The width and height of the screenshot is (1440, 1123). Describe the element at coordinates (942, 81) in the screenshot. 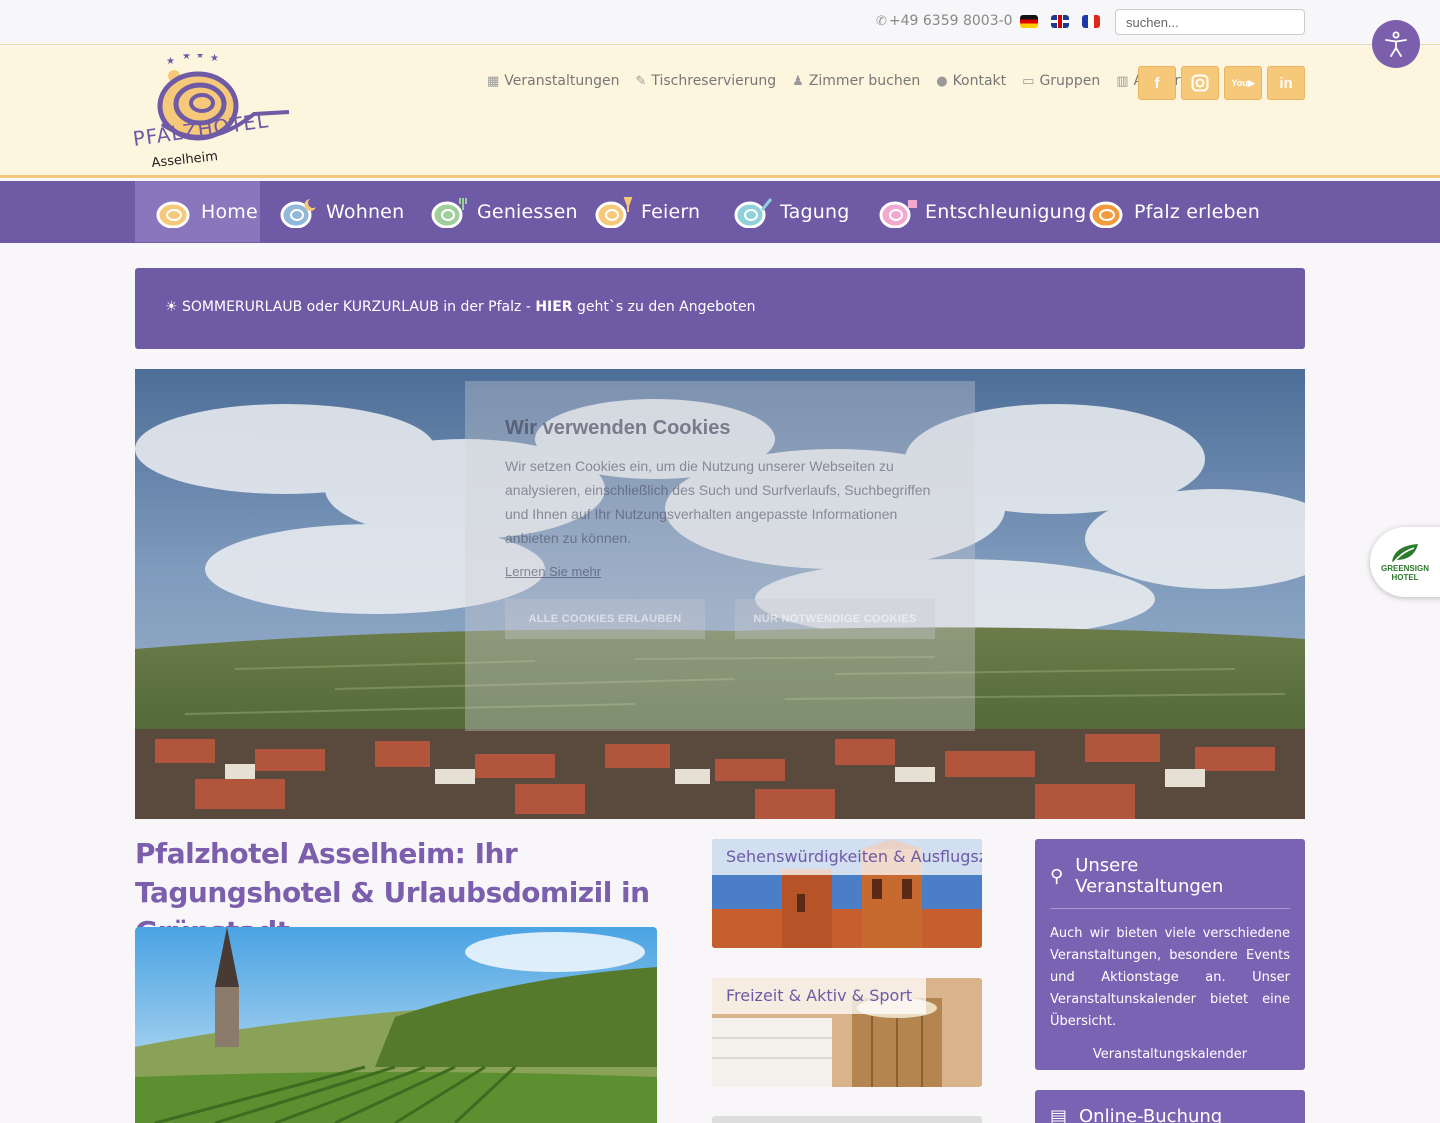

I see `chat-icon: ●` at that location.